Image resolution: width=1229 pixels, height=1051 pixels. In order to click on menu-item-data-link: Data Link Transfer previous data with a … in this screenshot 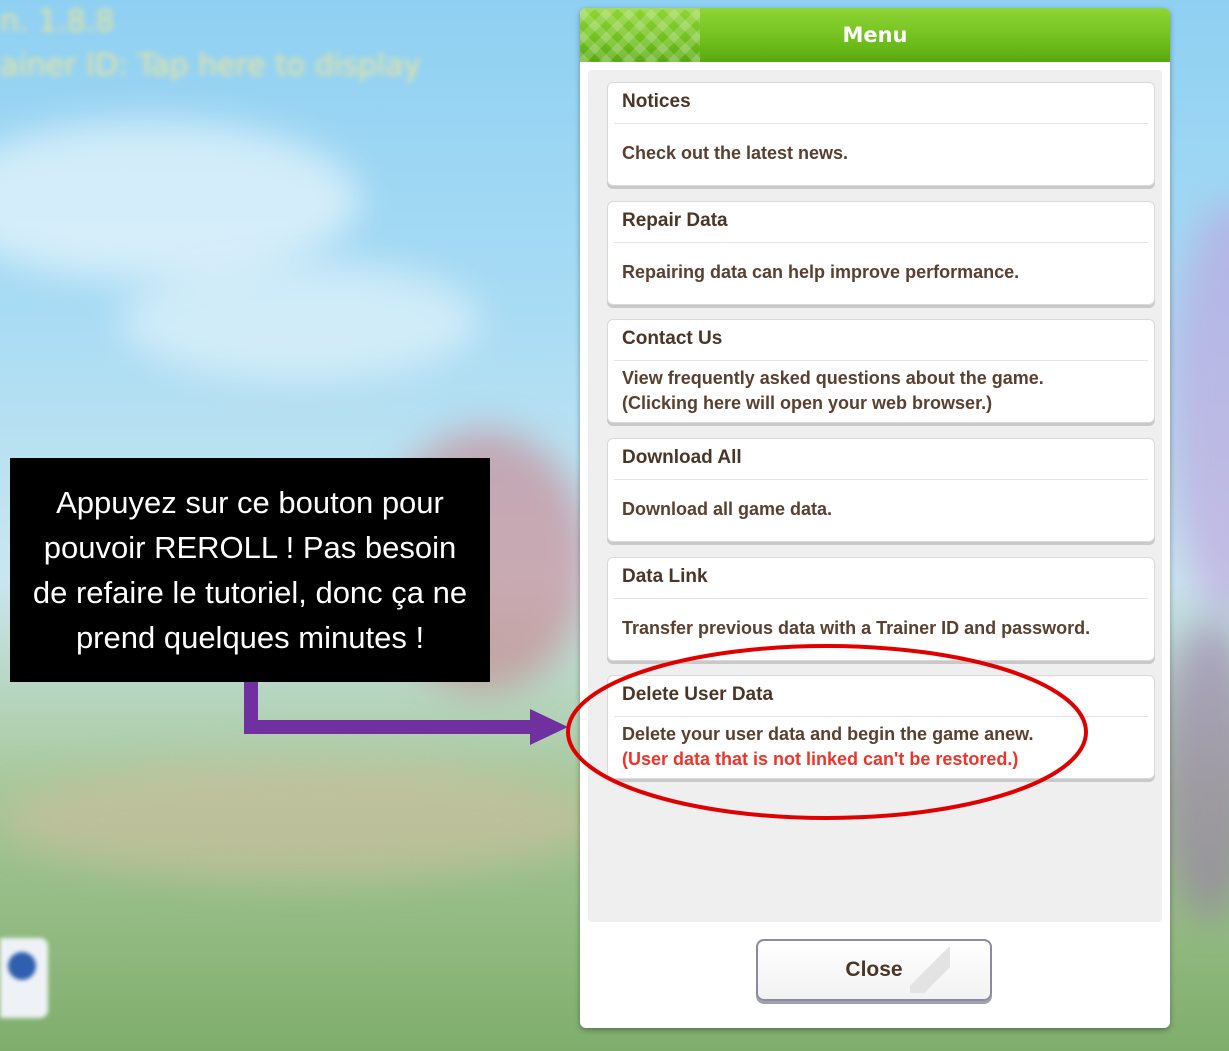, I will do `click(881, 609)`.